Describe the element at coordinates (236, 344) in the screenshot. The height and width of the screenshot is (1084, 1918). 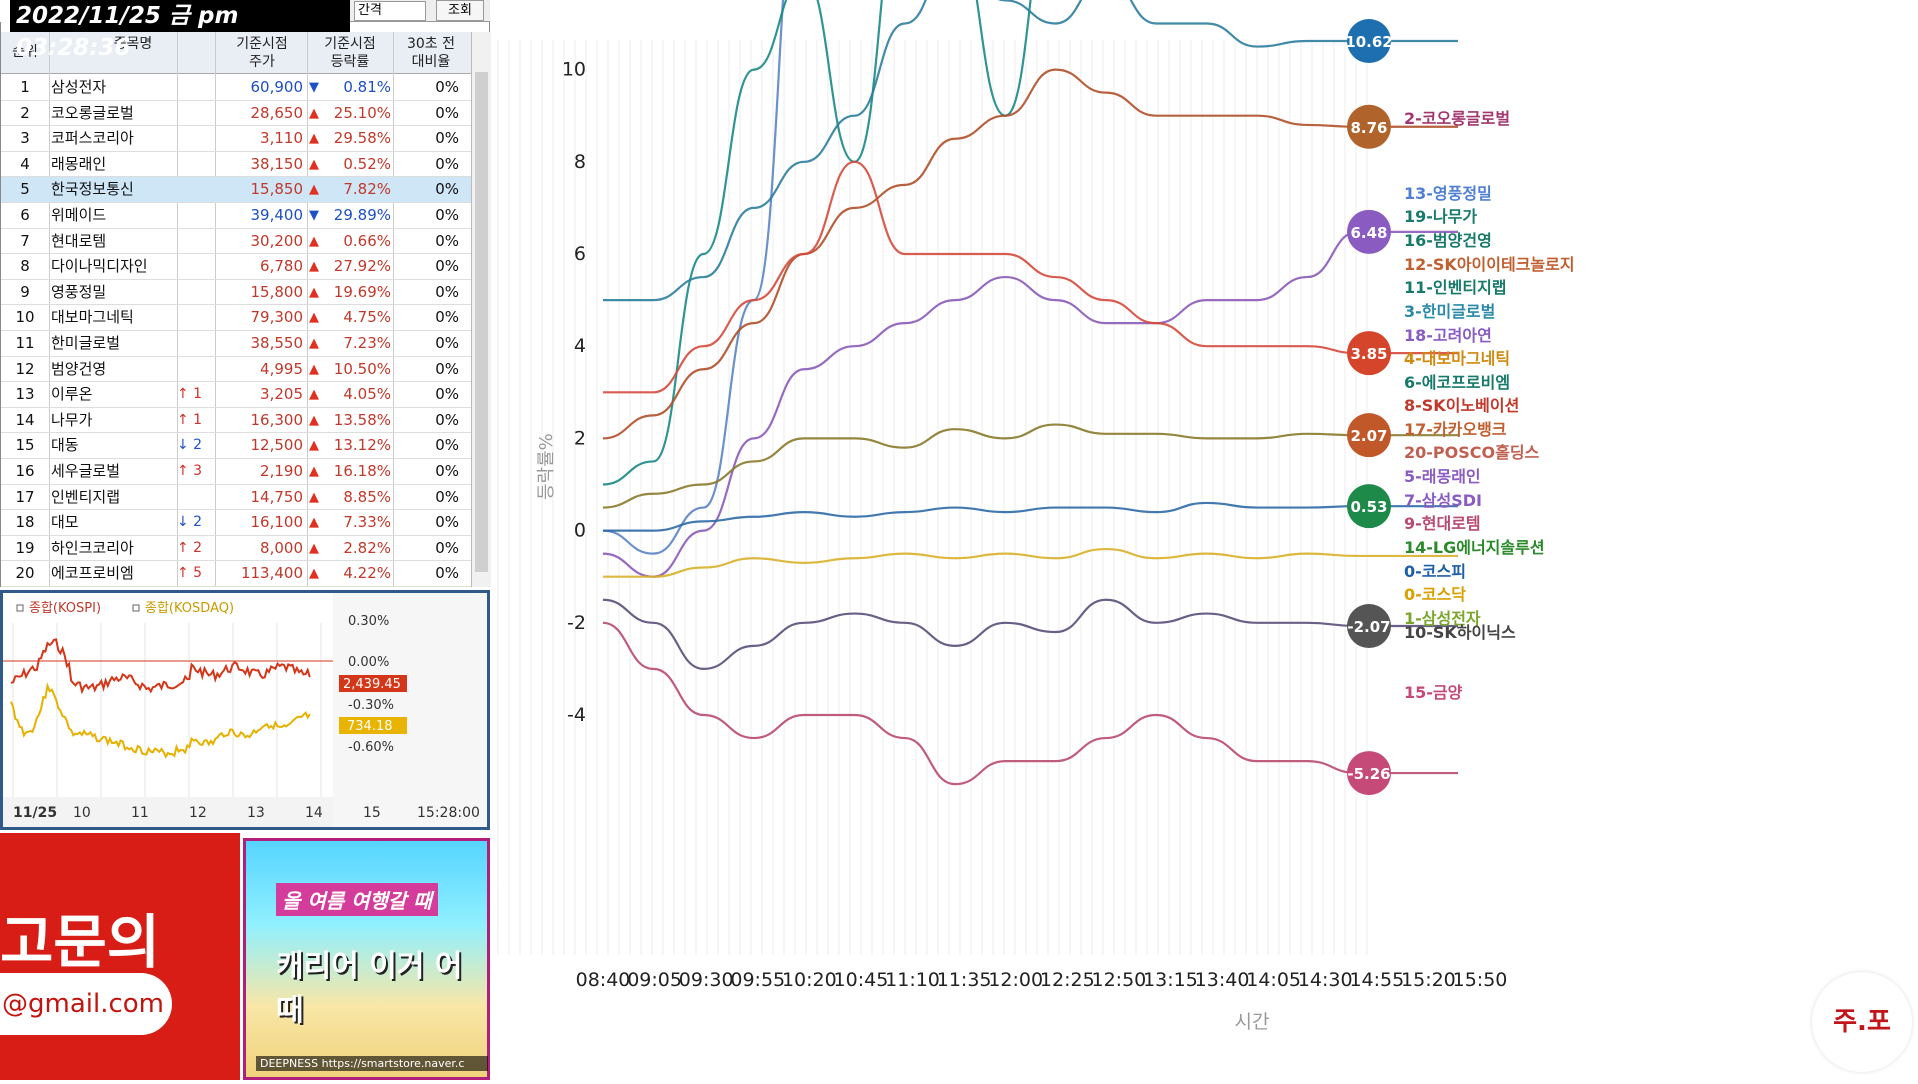
I see `table-row: 11 한미글로벌 38,550 ▲ 7.23% 0%` at that location.